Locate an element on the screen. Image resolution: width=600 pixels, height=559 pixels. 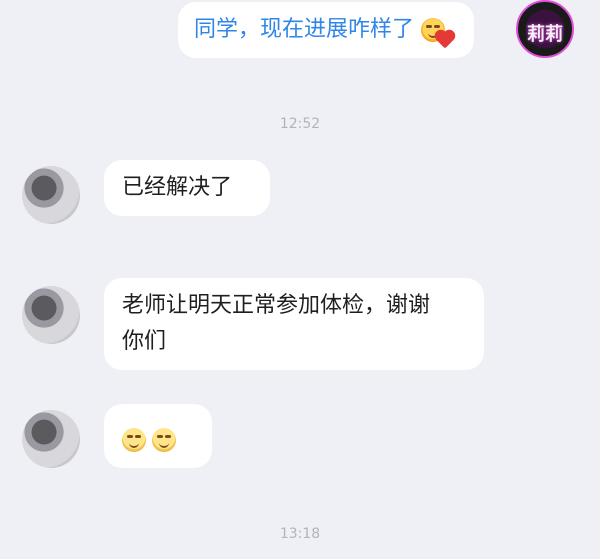
message-text-line: 你们 is located at coordinates (144, 341).